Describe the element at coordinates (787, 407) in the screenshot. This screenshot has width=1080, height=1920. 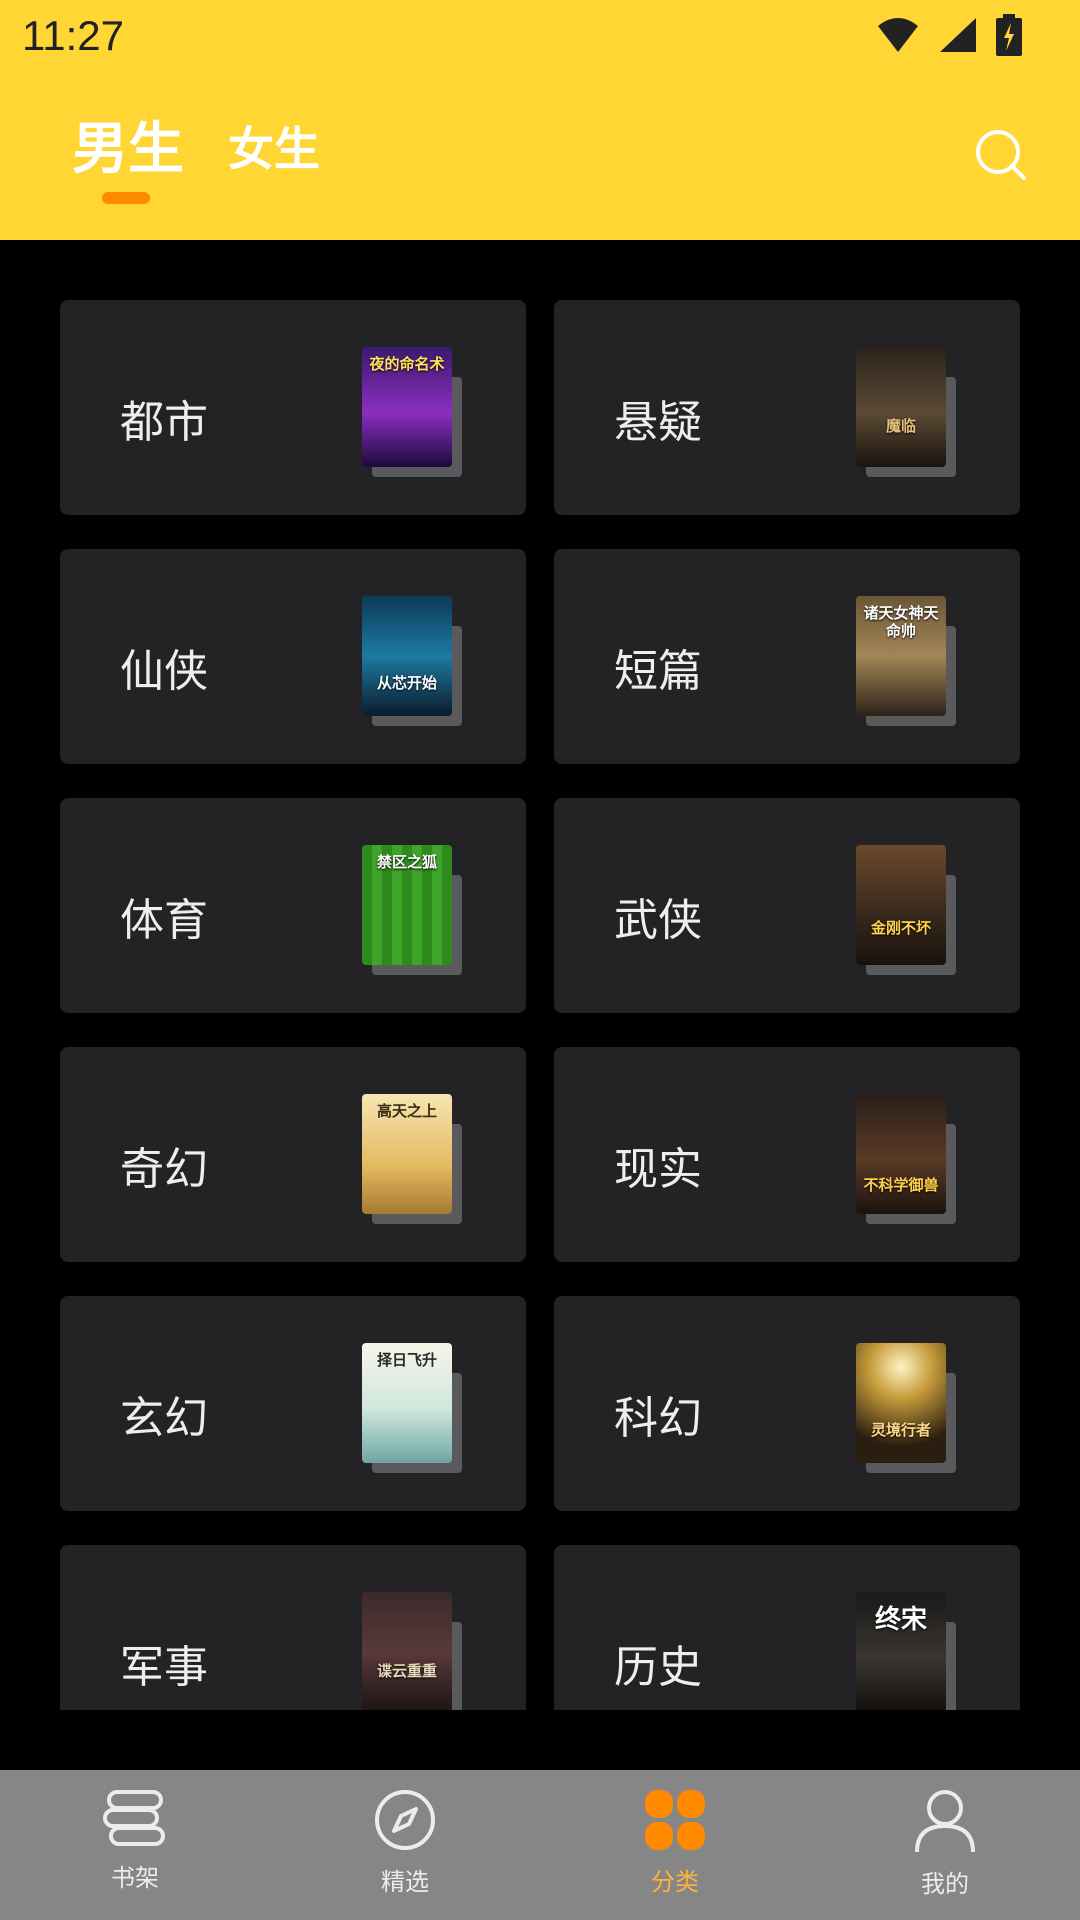
I see `category-card-xuanyi: 悬疑 魔临` at that location.